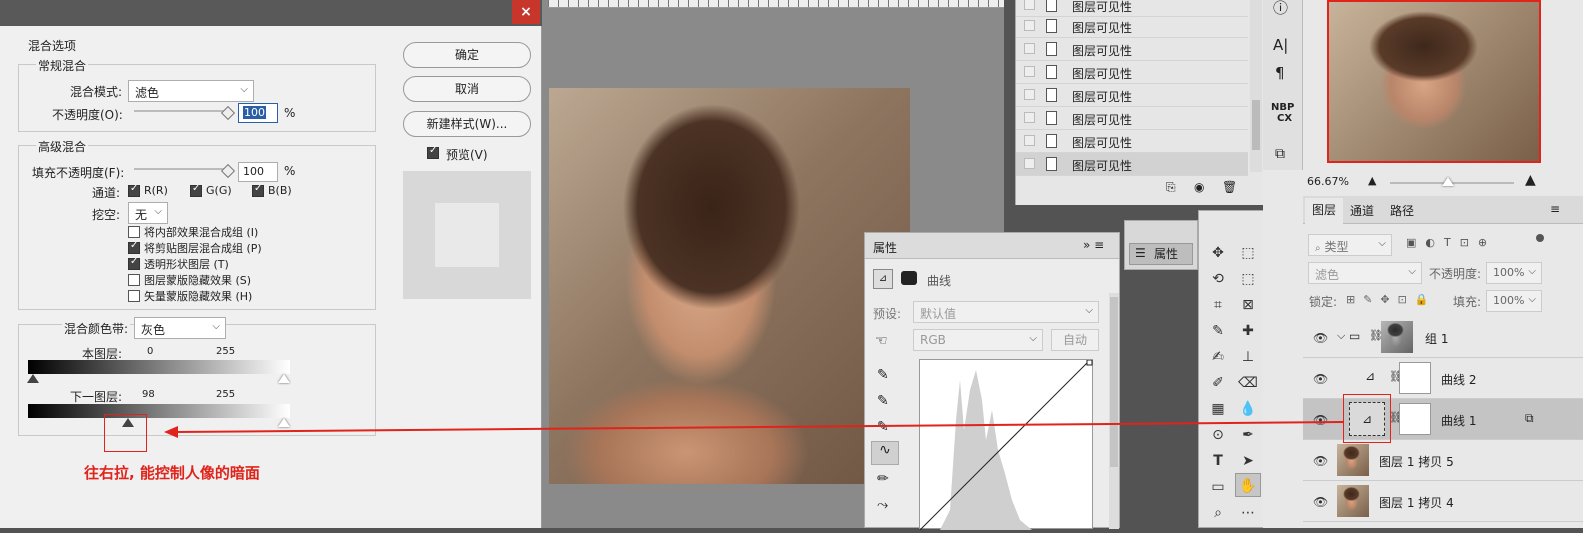 The width and height of the screenshot is (1583, 533). Describe the element at coordinates (759, 427) in the screenshot. I see `arrow-line` at that location.